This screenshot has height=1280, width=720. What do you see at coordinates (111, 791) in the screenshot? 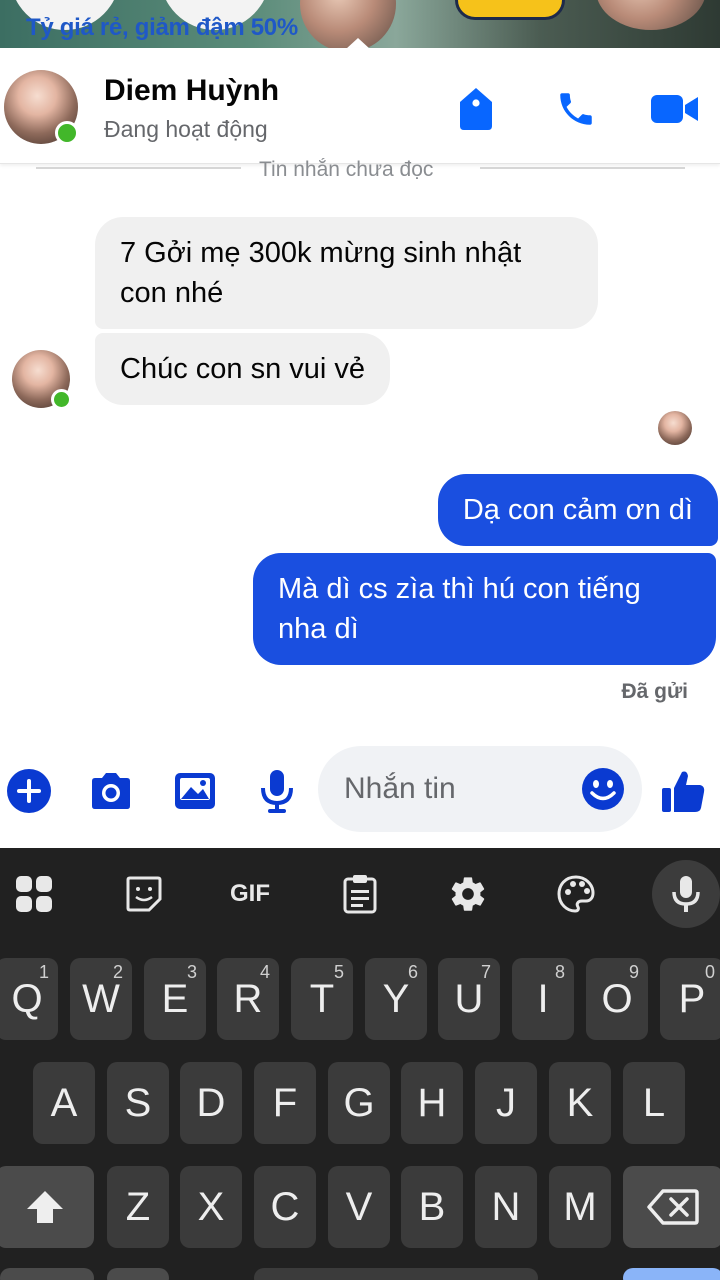
I see `camera-button` at bounding box center [111, 791].